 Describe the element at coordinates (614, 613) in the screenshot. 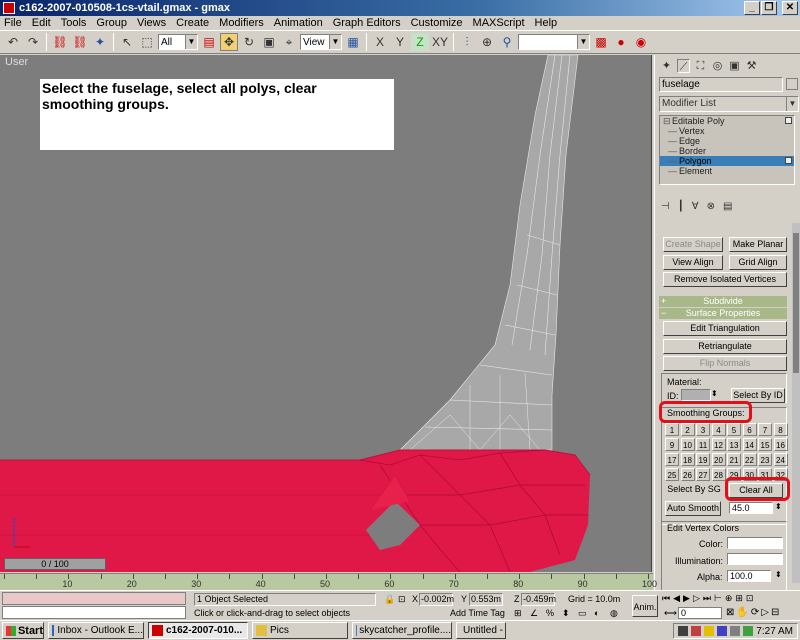

I see `plug-in-keyboard-icon: ◍` at that location.